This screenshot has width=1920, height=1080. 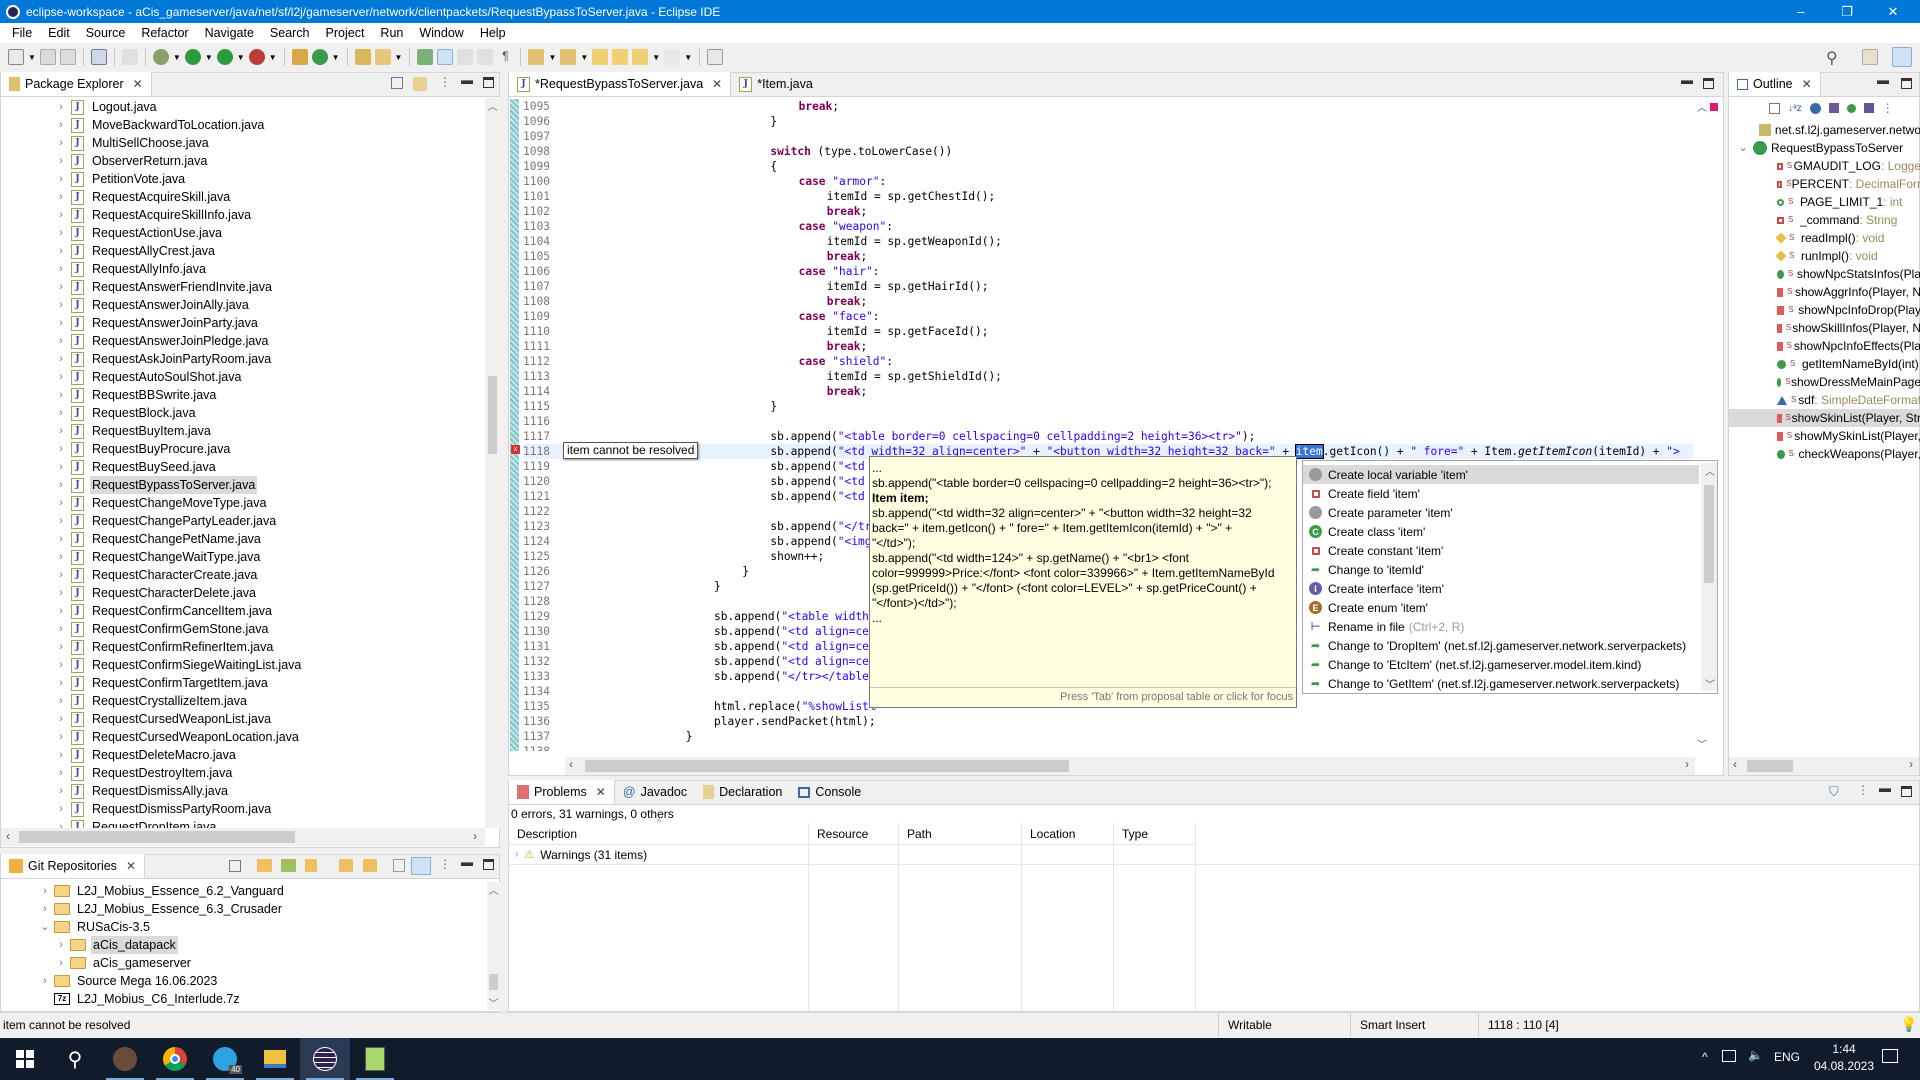 I want to click on taskbar-app-telegram: 40, so click(x=225, y=1059).